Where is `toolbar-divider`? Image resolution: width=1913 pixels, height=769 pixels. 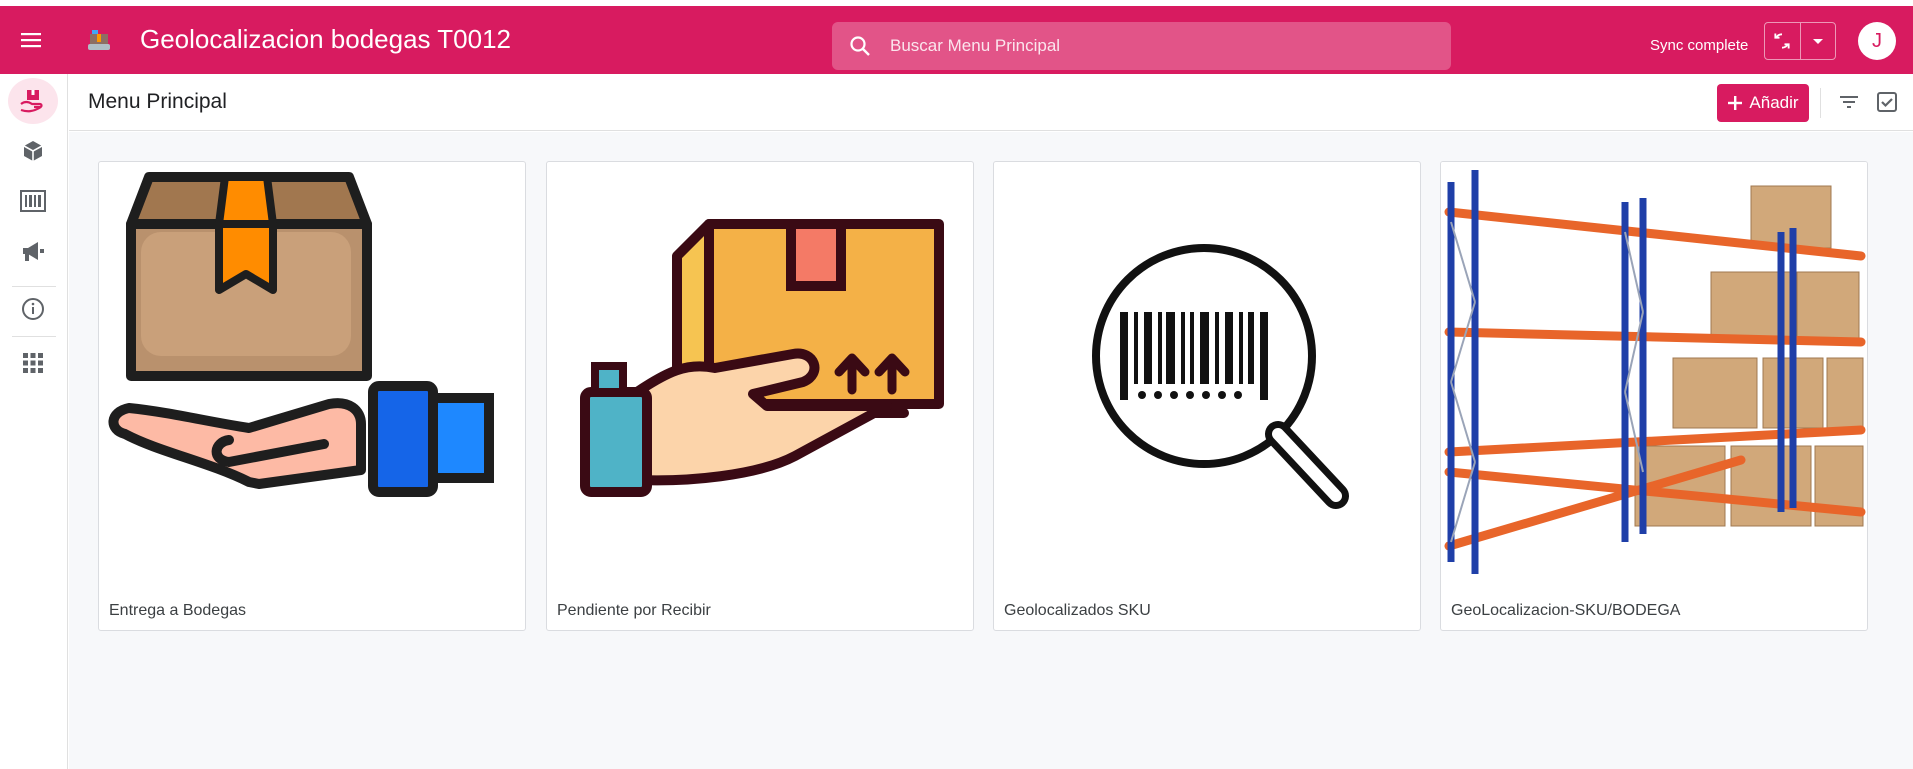 toolbar-divider is located at coordinates (1820, 103).